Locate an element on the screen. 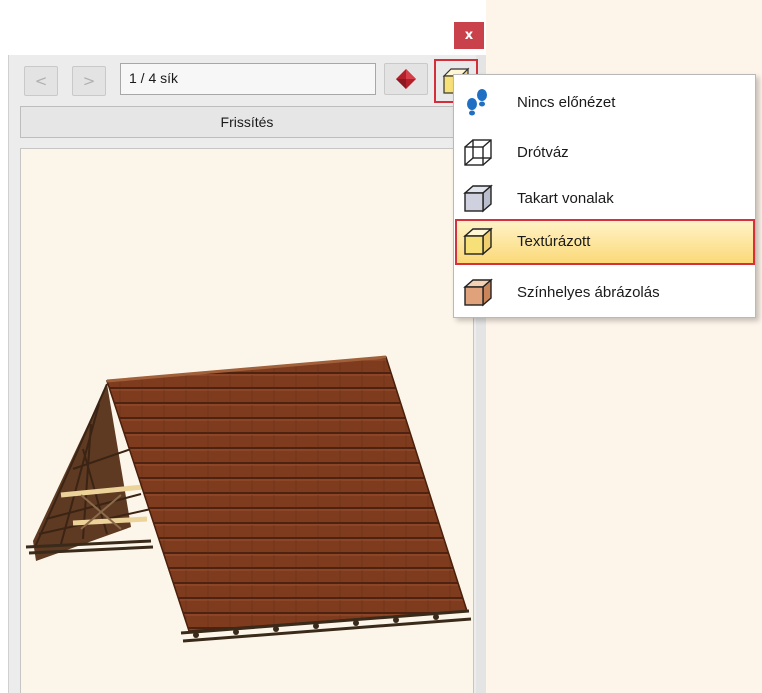 This screenshot has width=762, height=693. menu-item-label: Takart vonalak is located at coordinates (565, 198).